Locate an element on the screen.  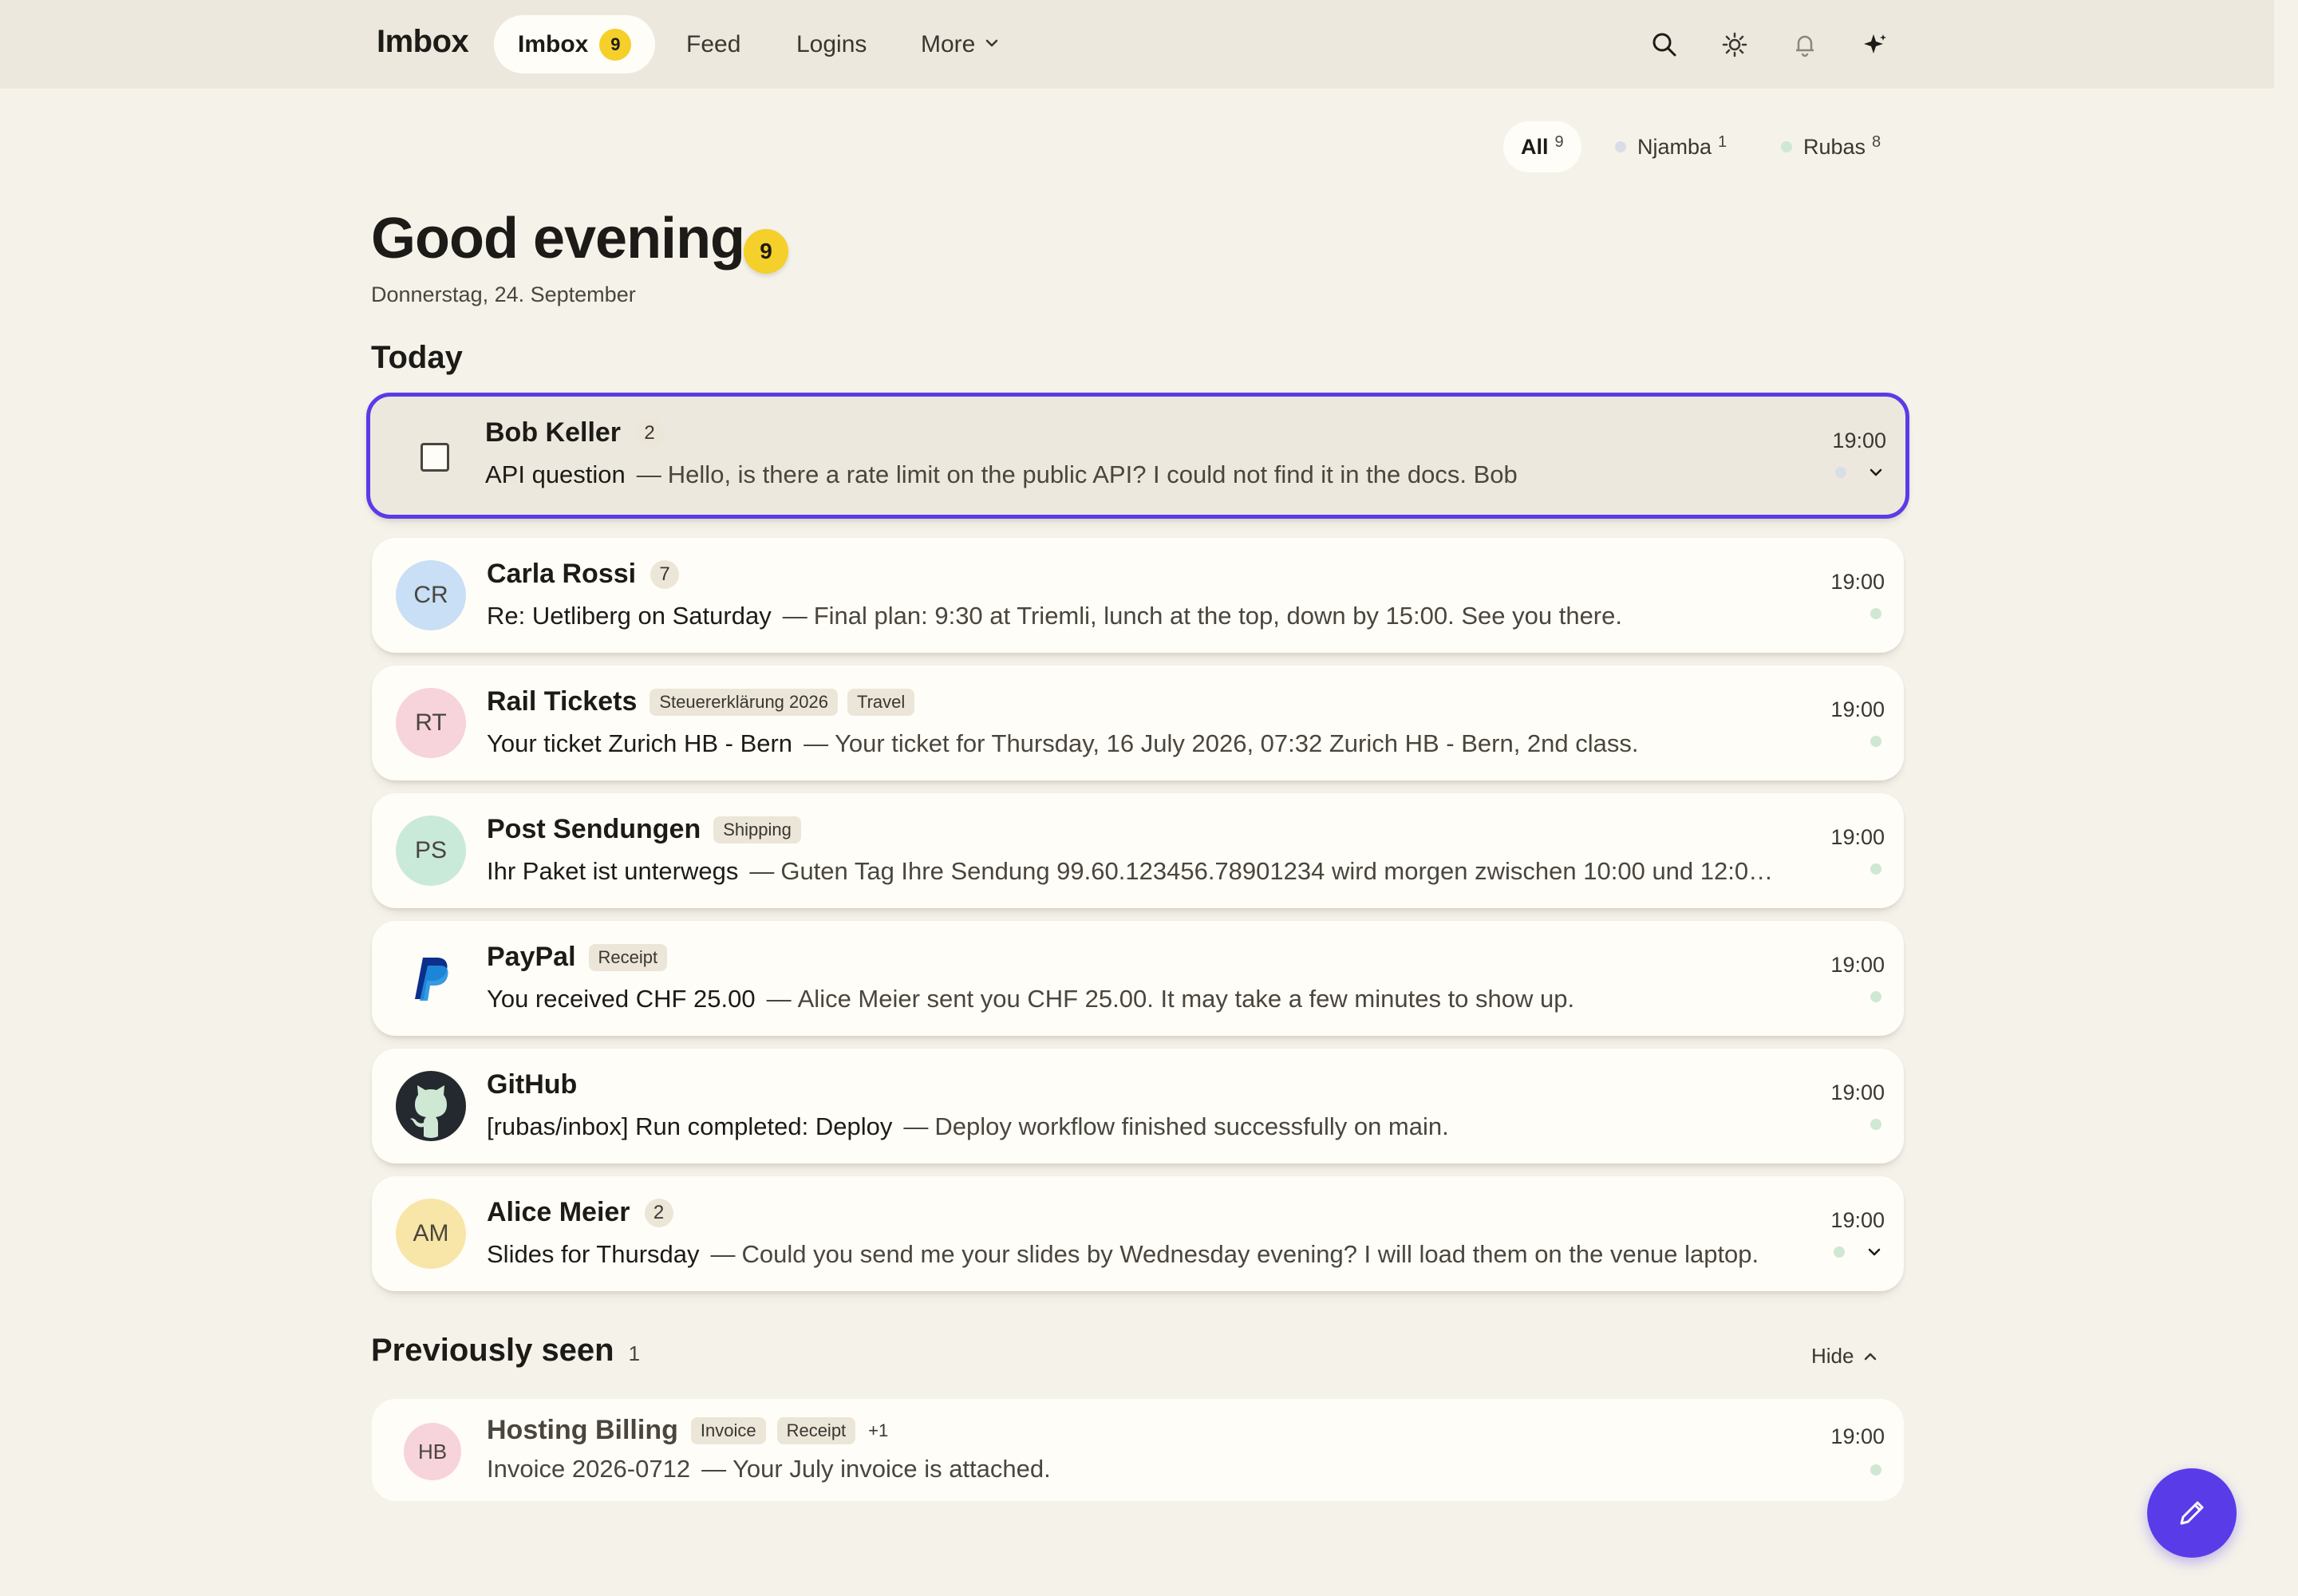
email-snippet: Your July invoice is attached. is located at coordinates (892, 1469).